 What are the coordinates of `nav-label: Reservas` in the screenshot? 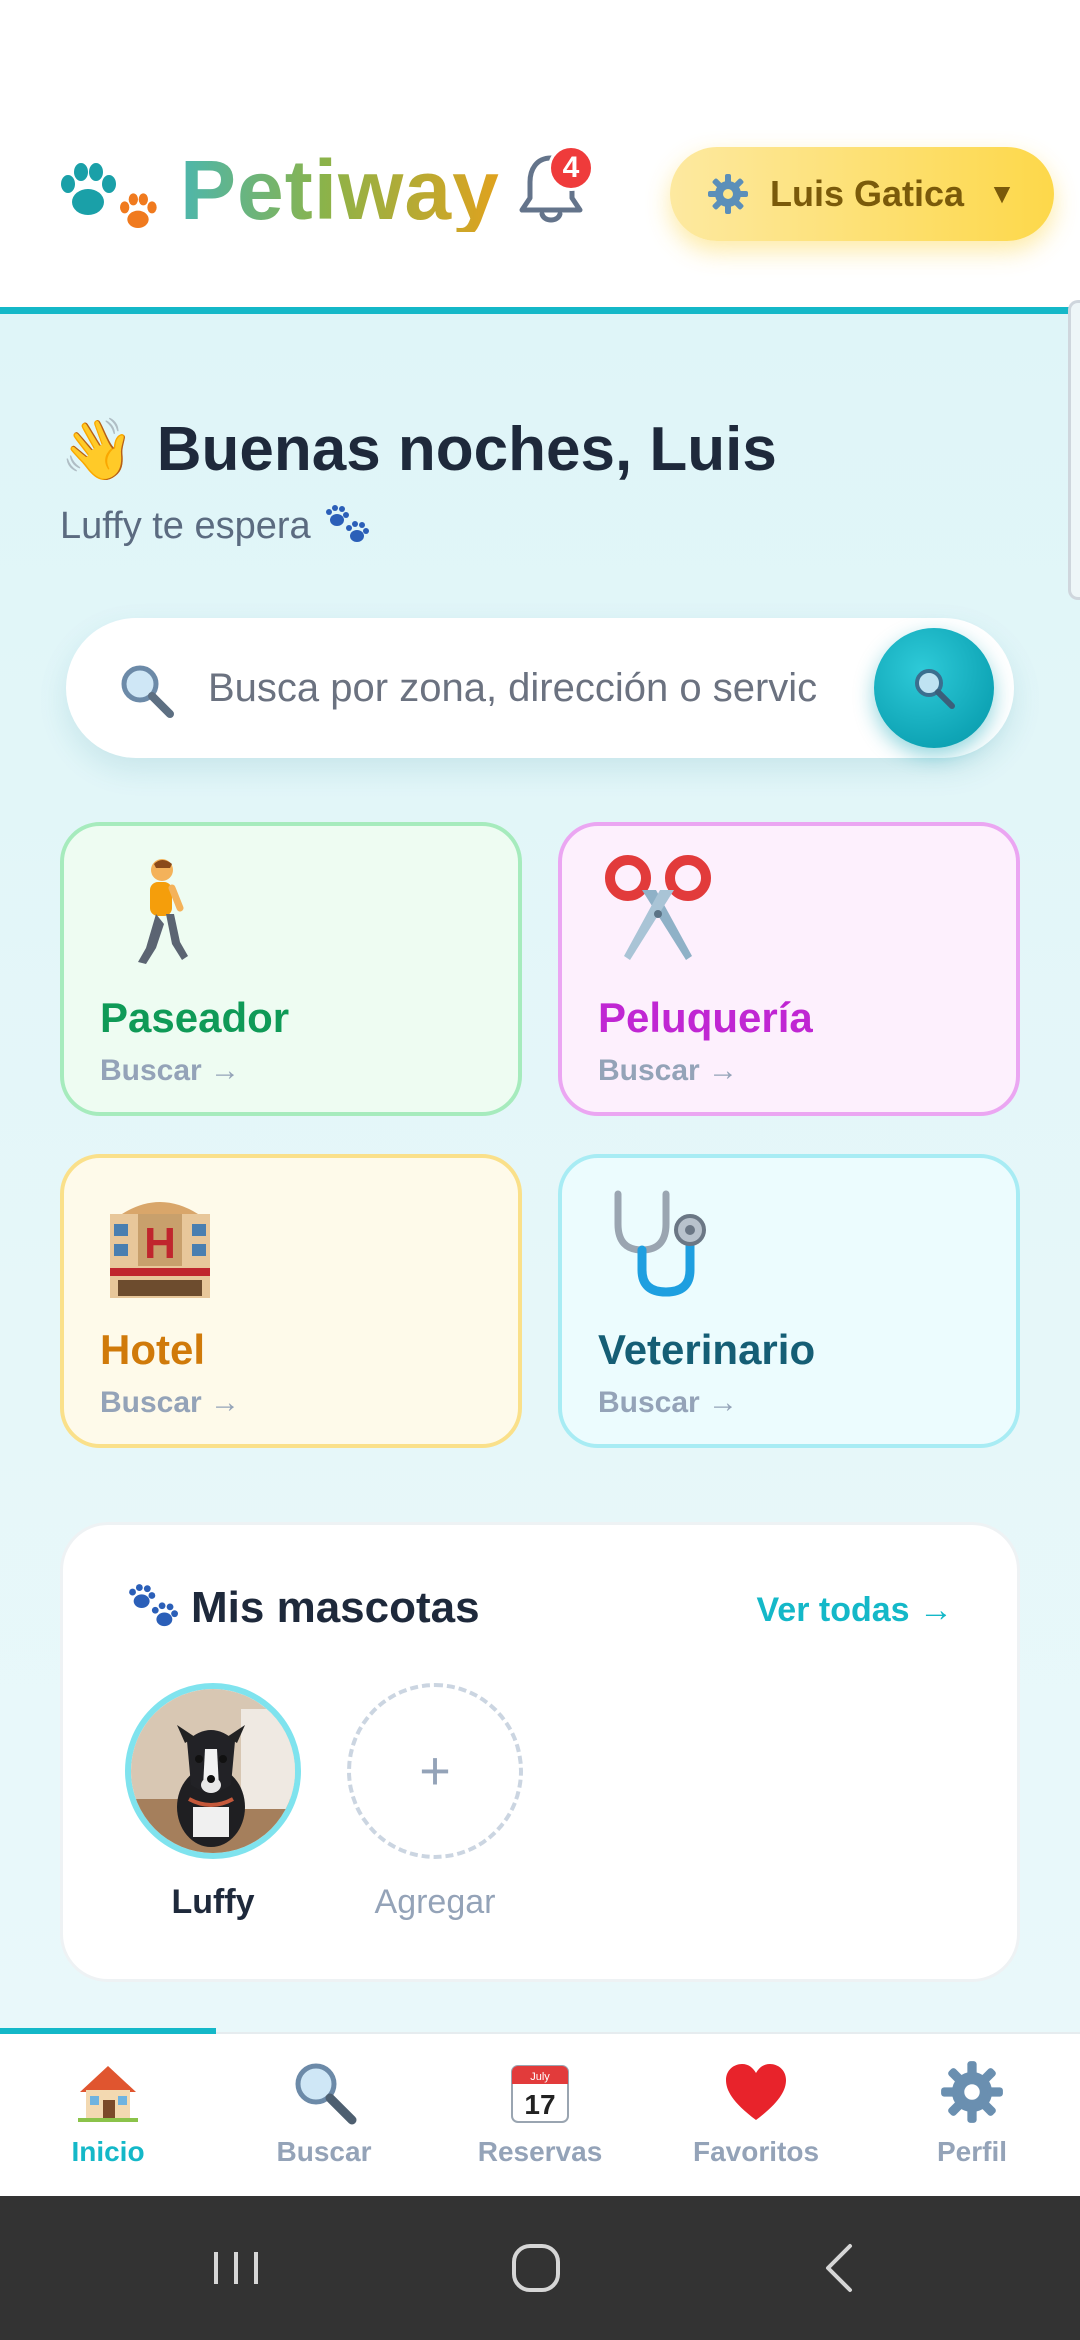 It's located at (540, 2151).